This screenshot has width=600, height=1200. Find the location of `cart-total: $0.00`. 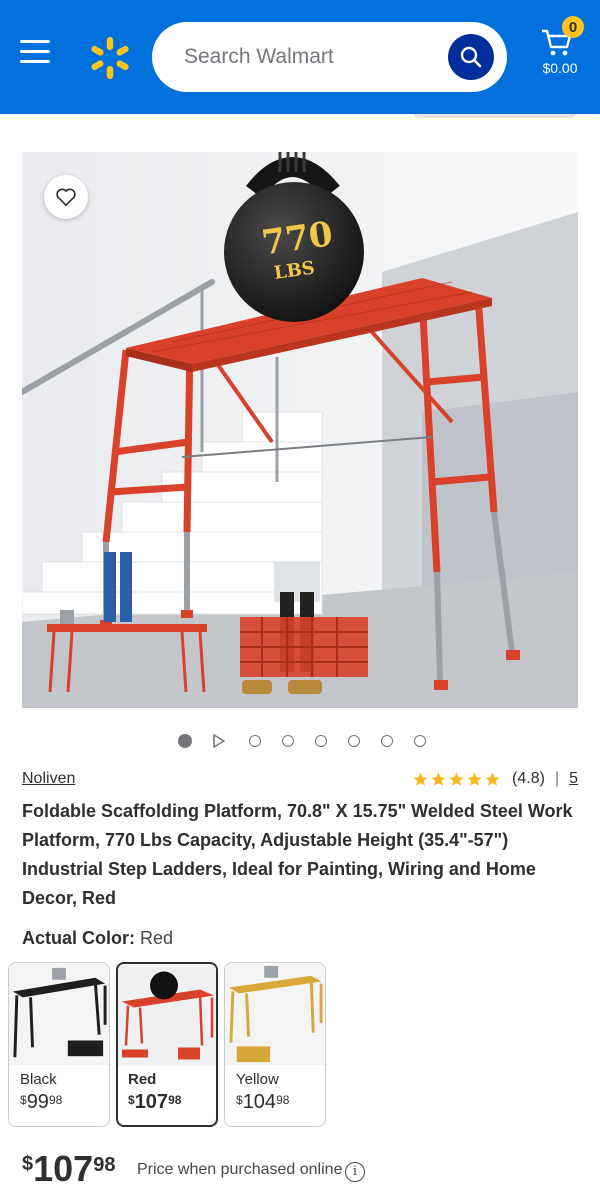

cart-total: $0.00 is located at coordinates (560, 68).